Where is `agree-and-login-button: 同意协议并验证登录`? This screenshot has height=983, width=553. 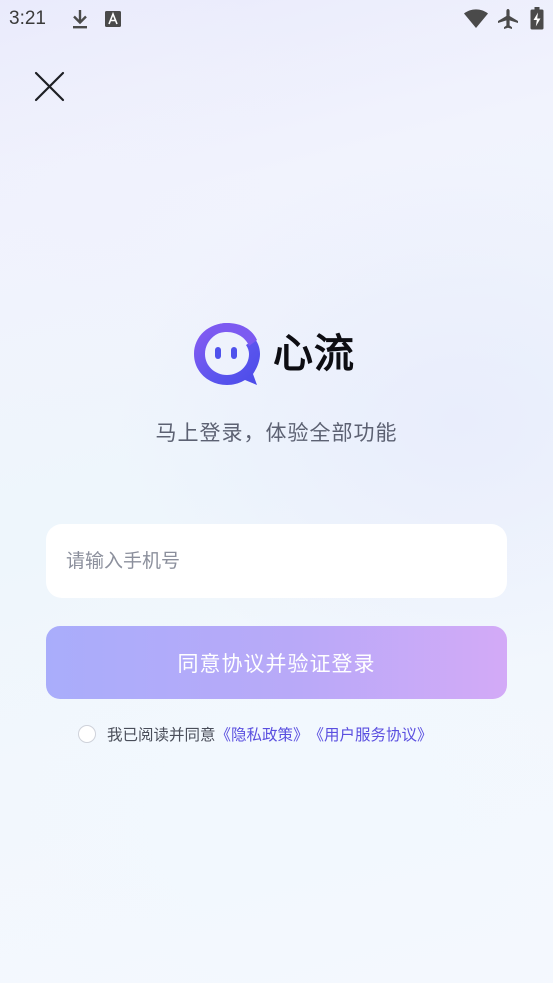 agree-and-login-button: 同意协议并验证登录 is located at coordinates (276, 662).